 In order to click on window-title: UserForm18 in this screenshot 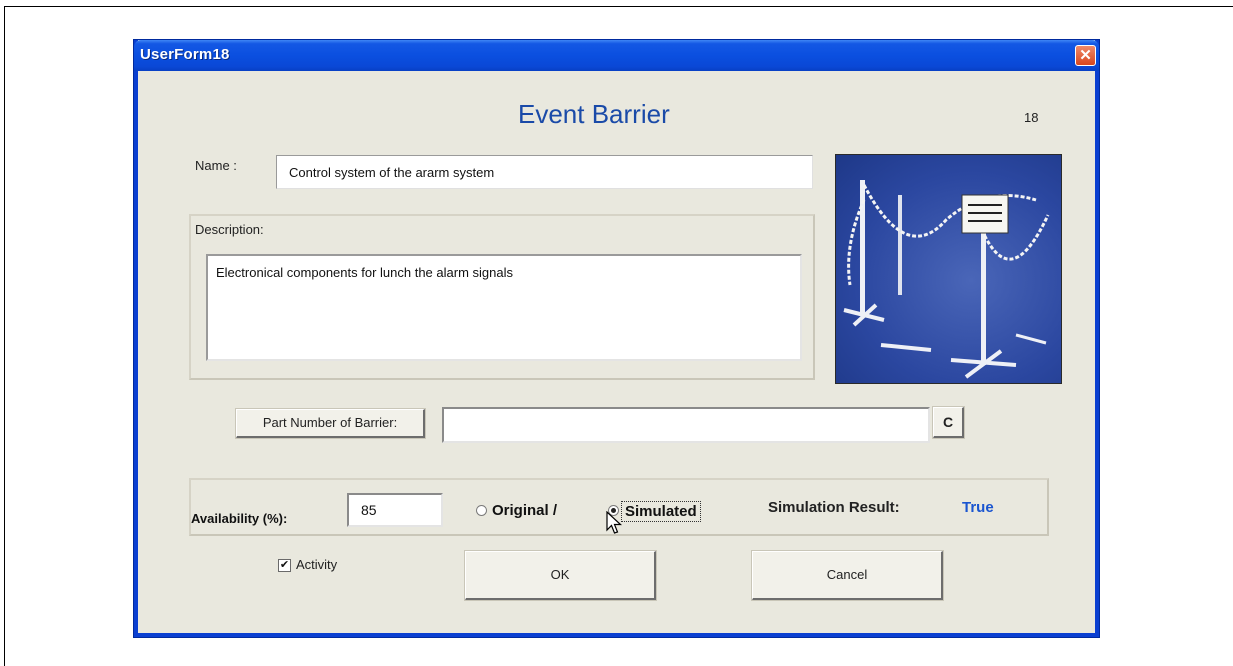, I will do `click(185, 54)`.